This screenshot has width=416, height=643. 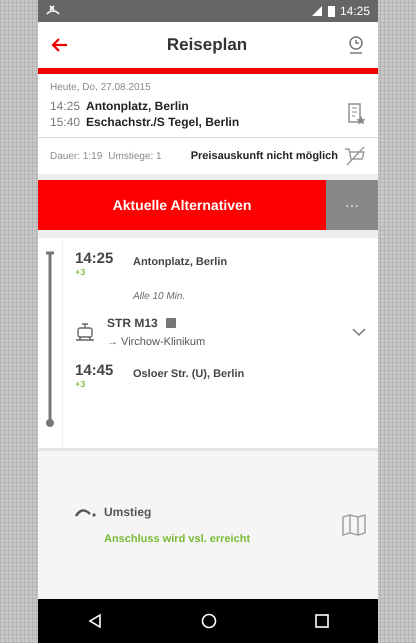 I want to click on battery-icon, so click(x=331, y=11).